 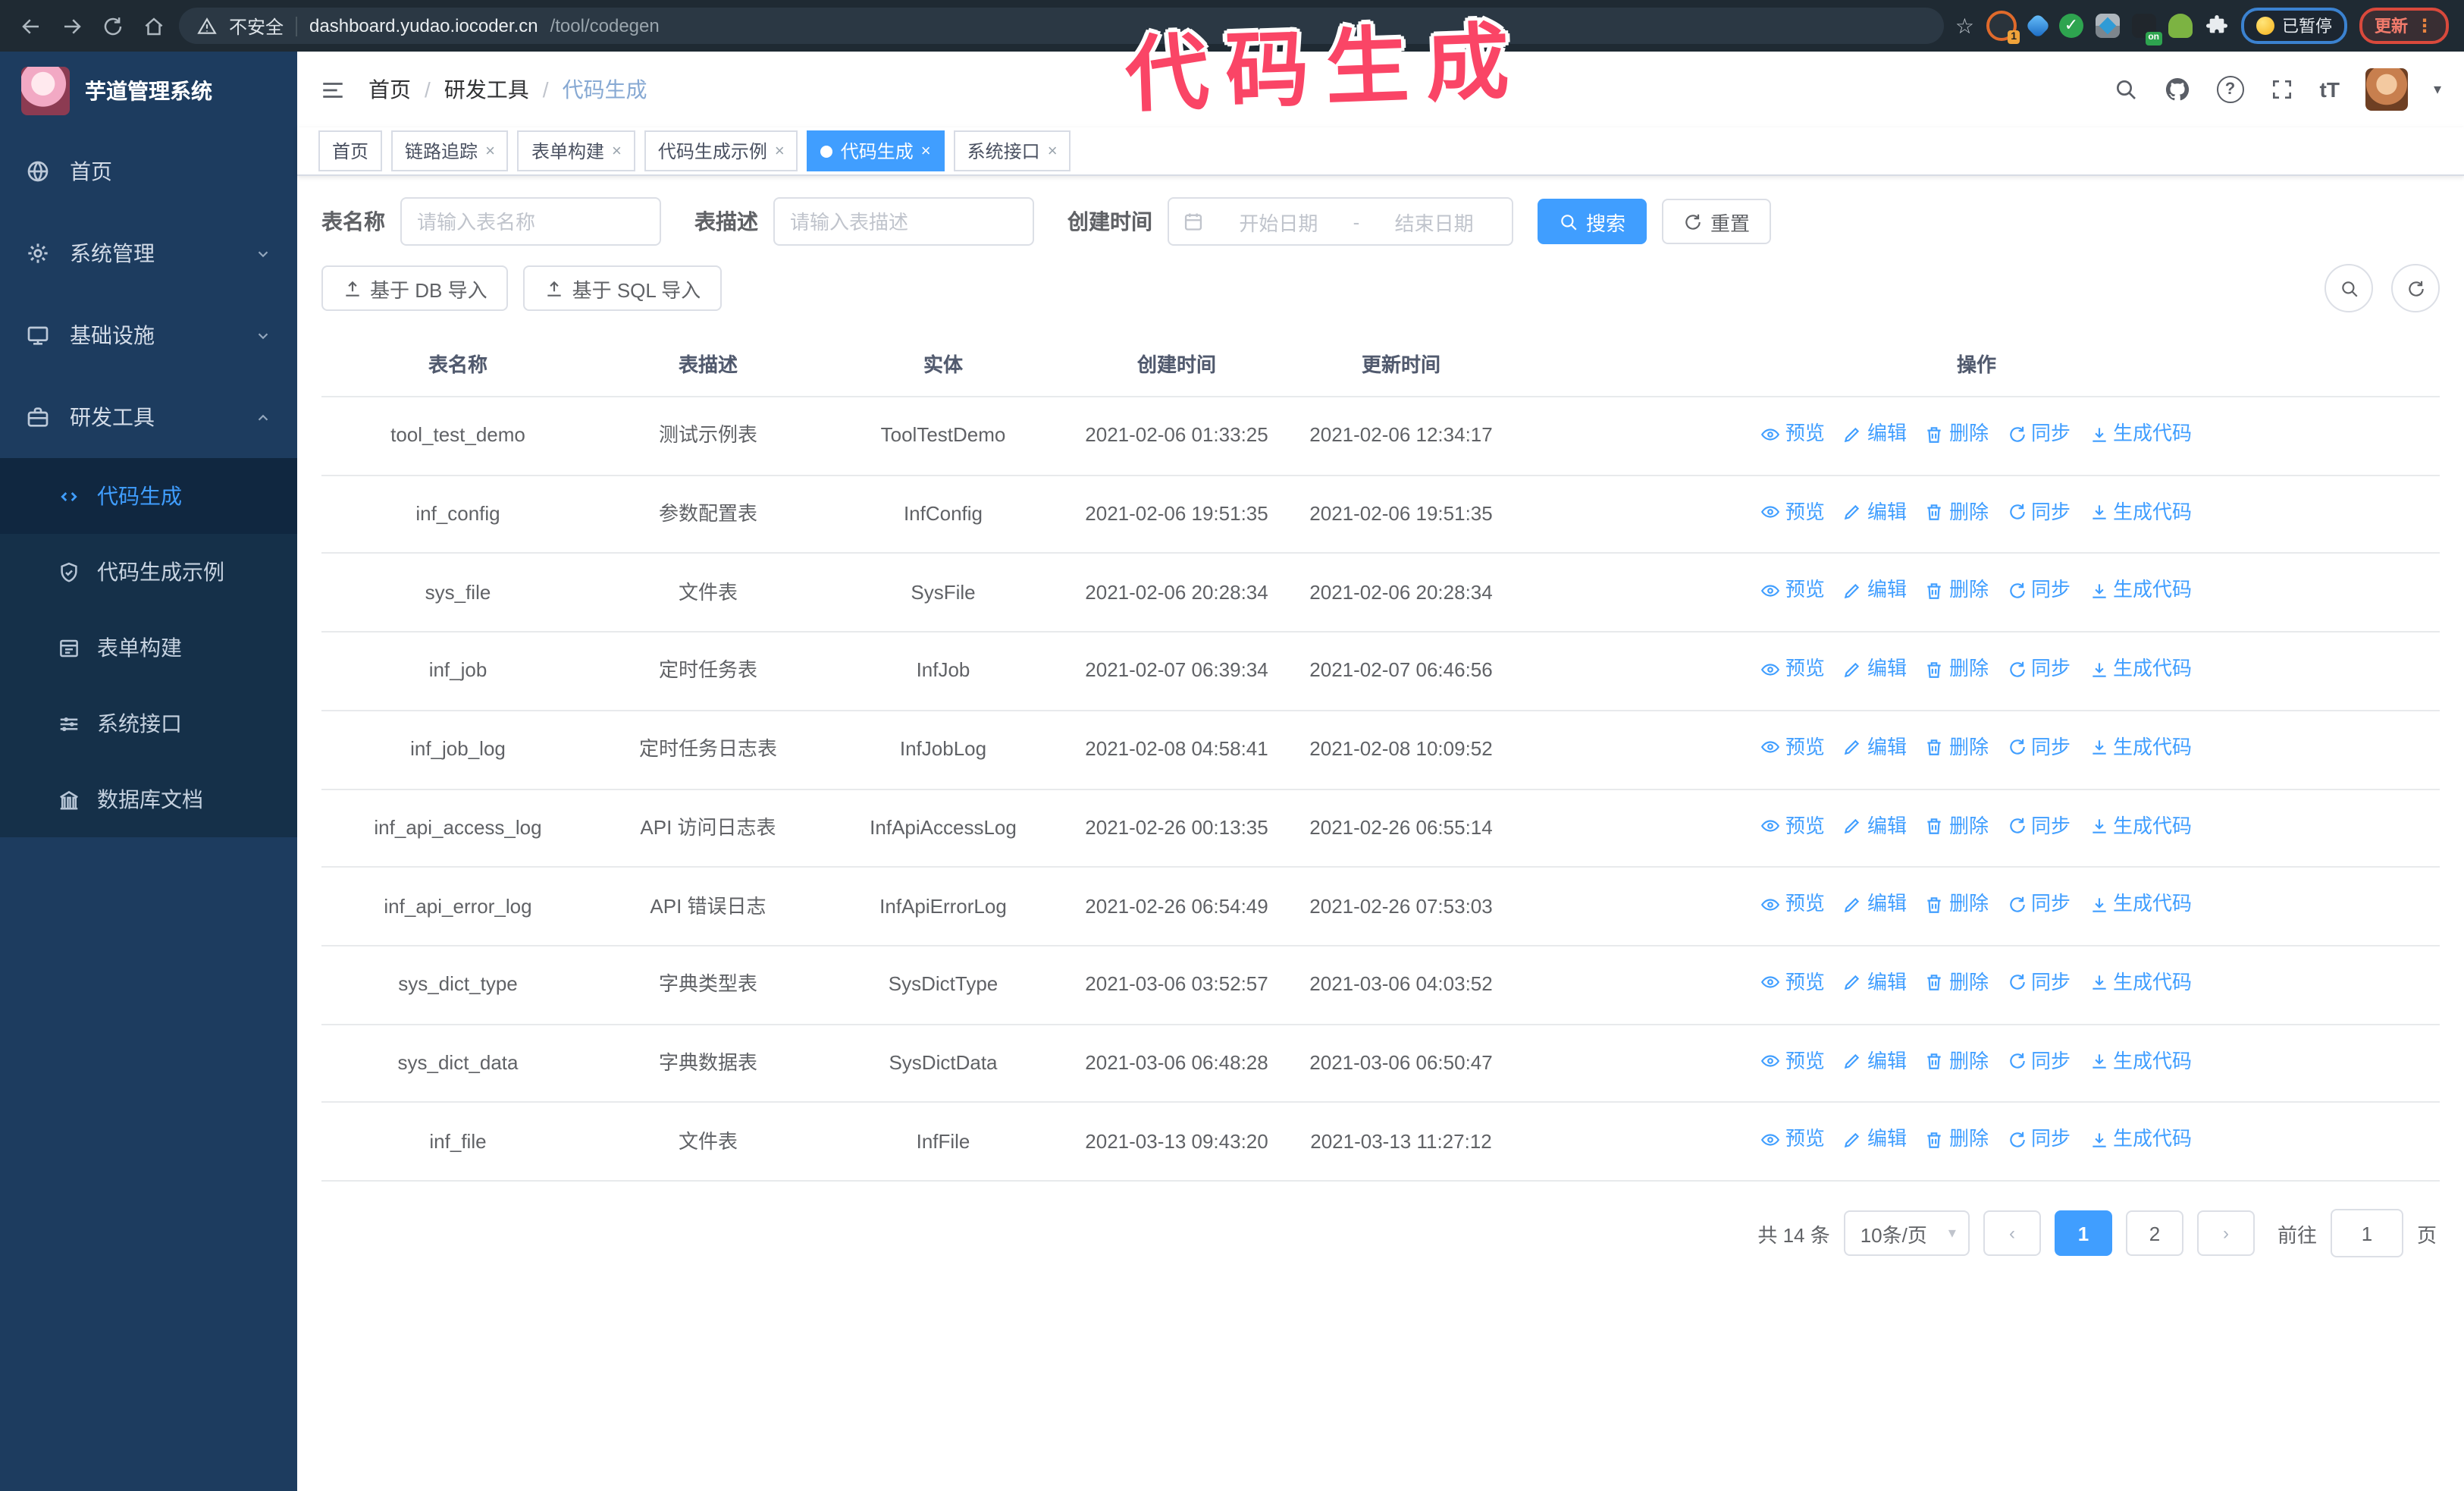 I want to click on prev-page-button: ‹, so click(x=2012, y=1233).